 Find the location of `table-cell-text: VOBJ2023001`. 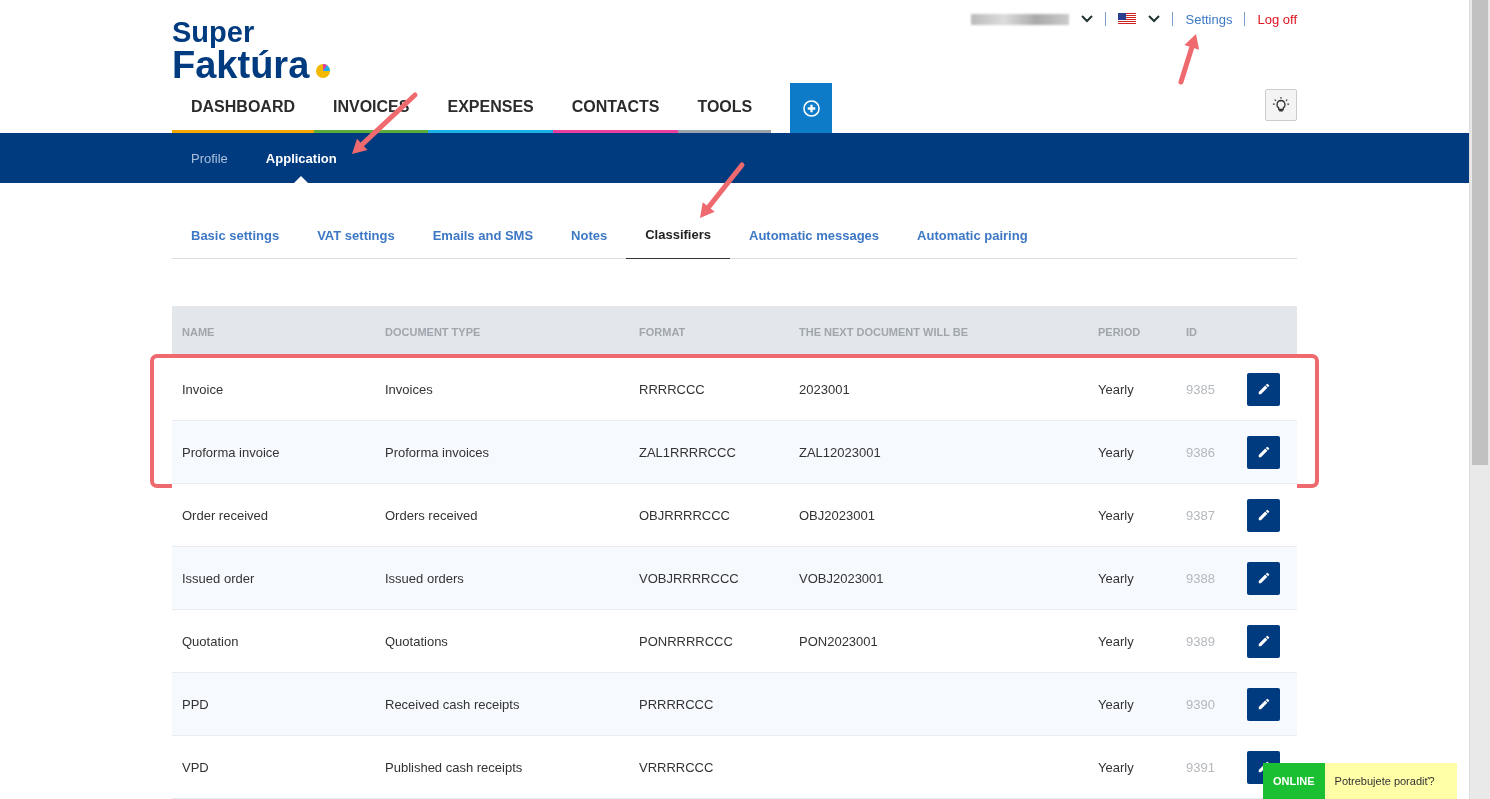

table-cell-text: VOBJ2023001 is located at coordinates (841, 578).